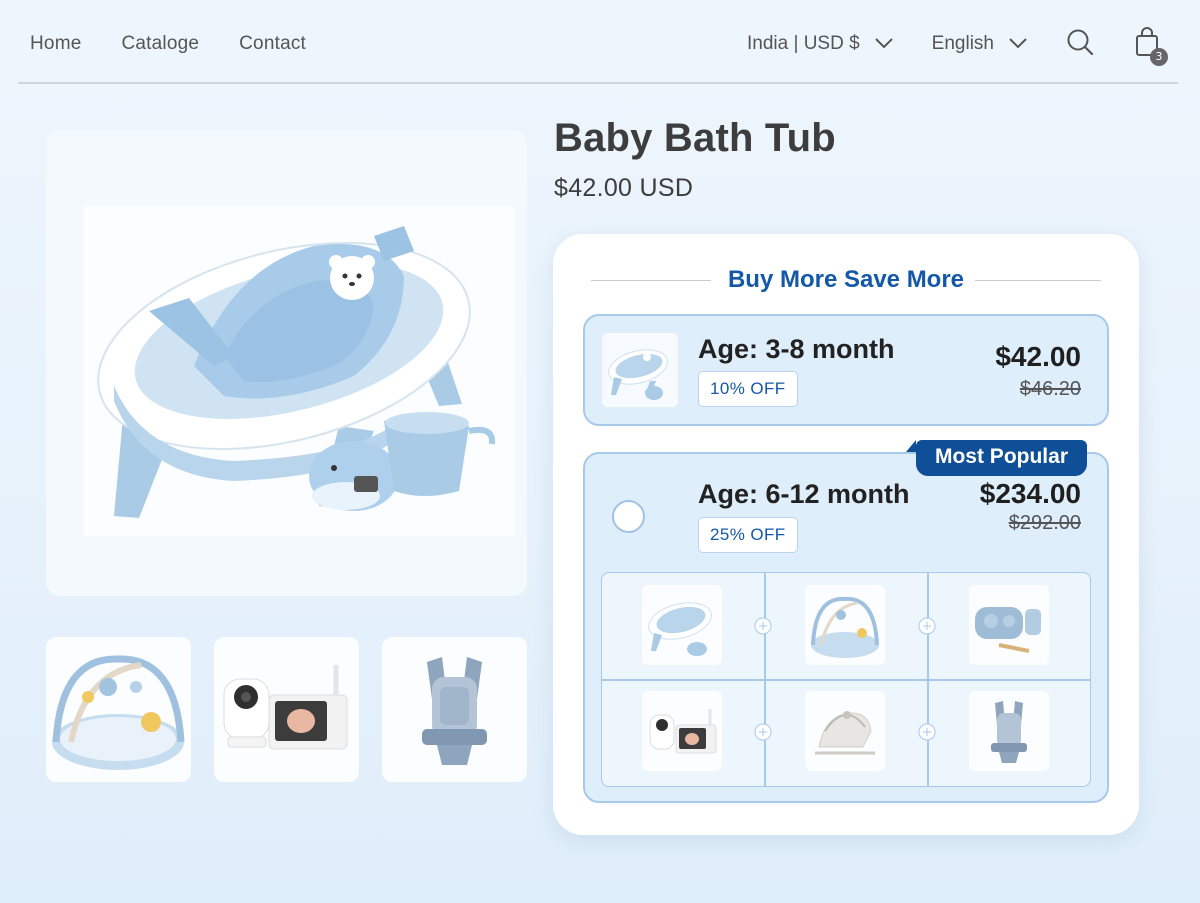  Describe the element at coordinates (1009, 625) in the screenshot. I see `bundle-item-dinnerware-set` at that location.